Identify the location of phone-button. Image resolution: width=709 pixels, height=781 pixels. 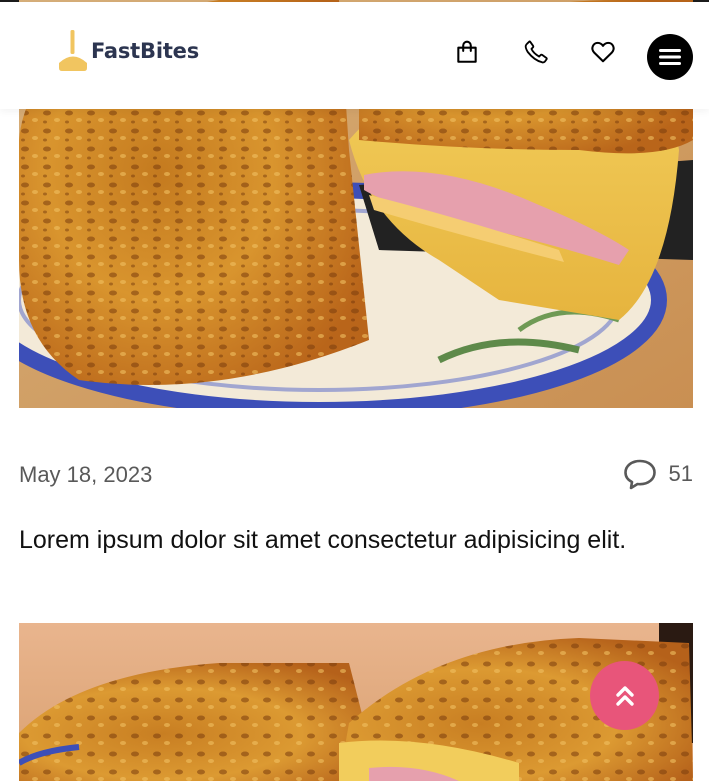
(536, 52).